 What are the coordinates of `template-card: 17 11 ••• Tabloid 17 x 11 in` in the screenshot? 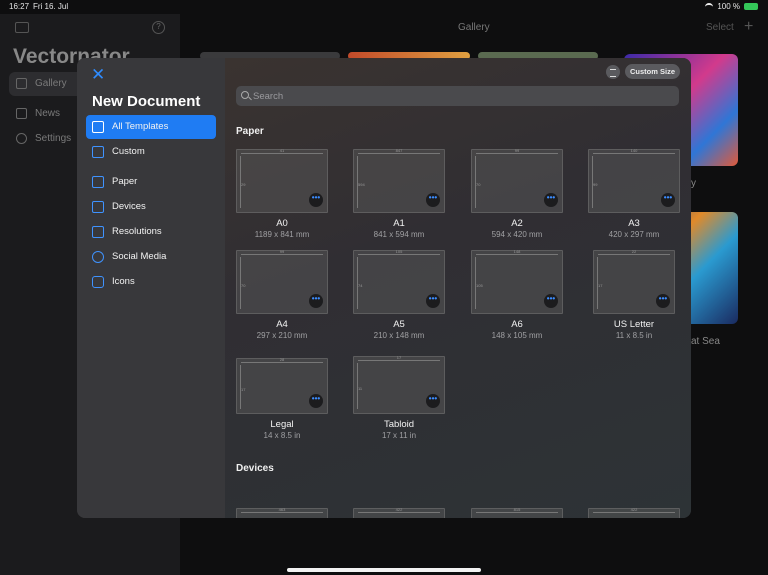 It's located at (399, 397).